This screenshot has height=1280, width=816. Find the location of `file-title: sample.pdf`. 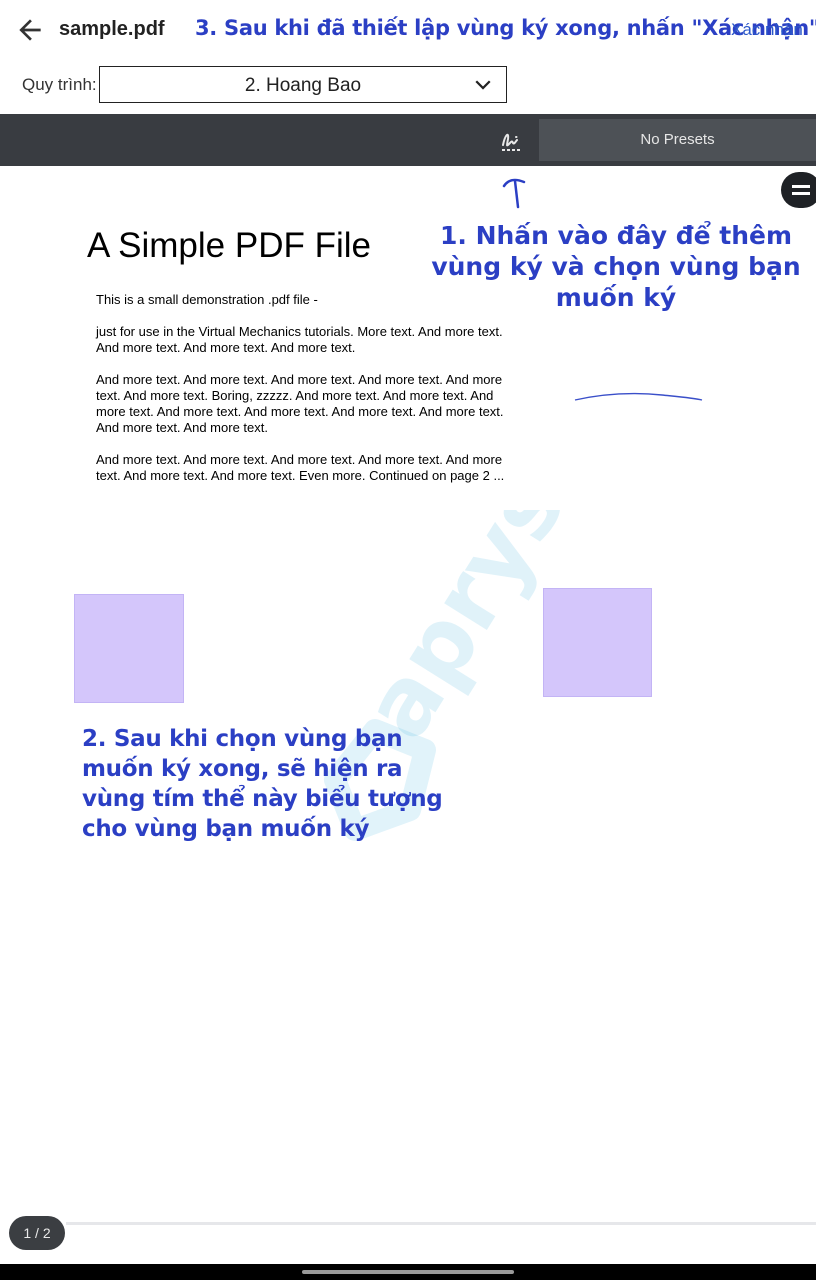

file-title: sample.pdf is located at coordinates (112, 29).